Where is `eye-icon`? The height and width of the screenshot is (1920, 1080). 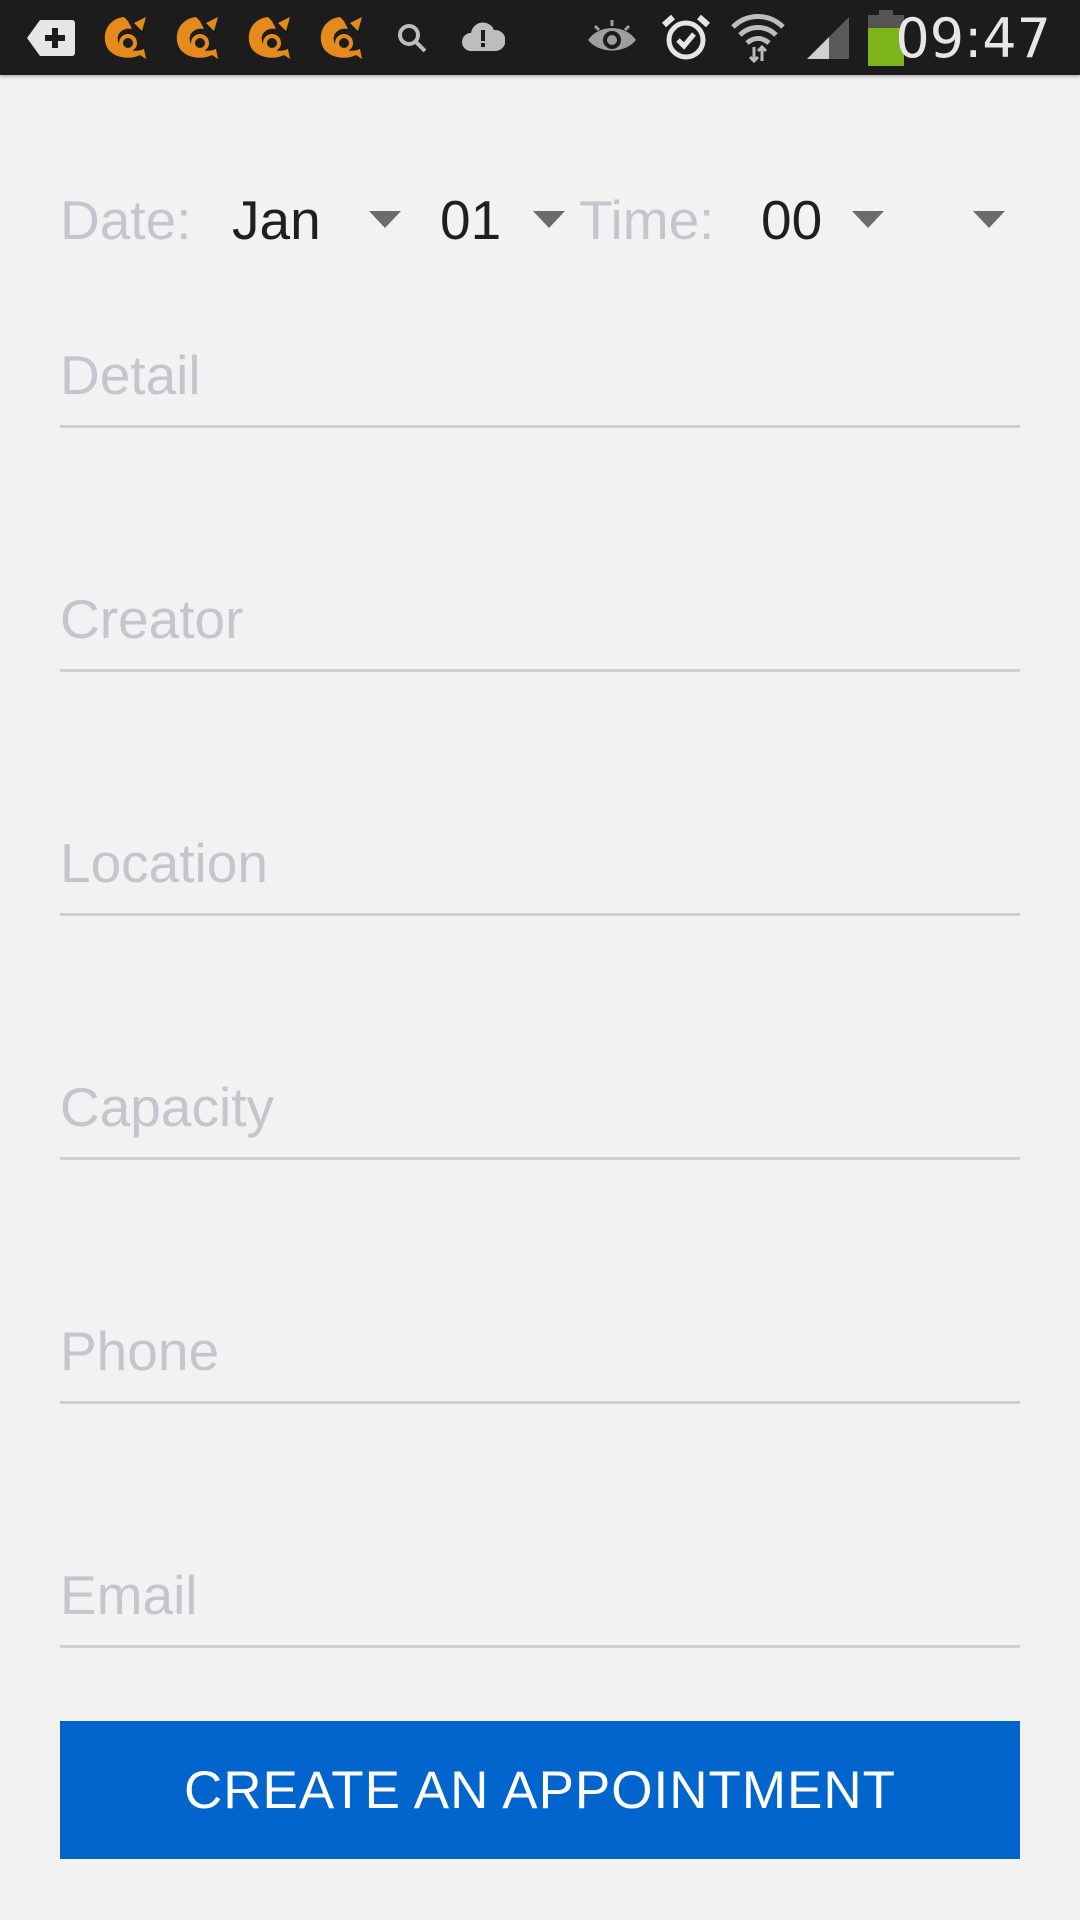
eye-icon is located at coordinates (612, 37).